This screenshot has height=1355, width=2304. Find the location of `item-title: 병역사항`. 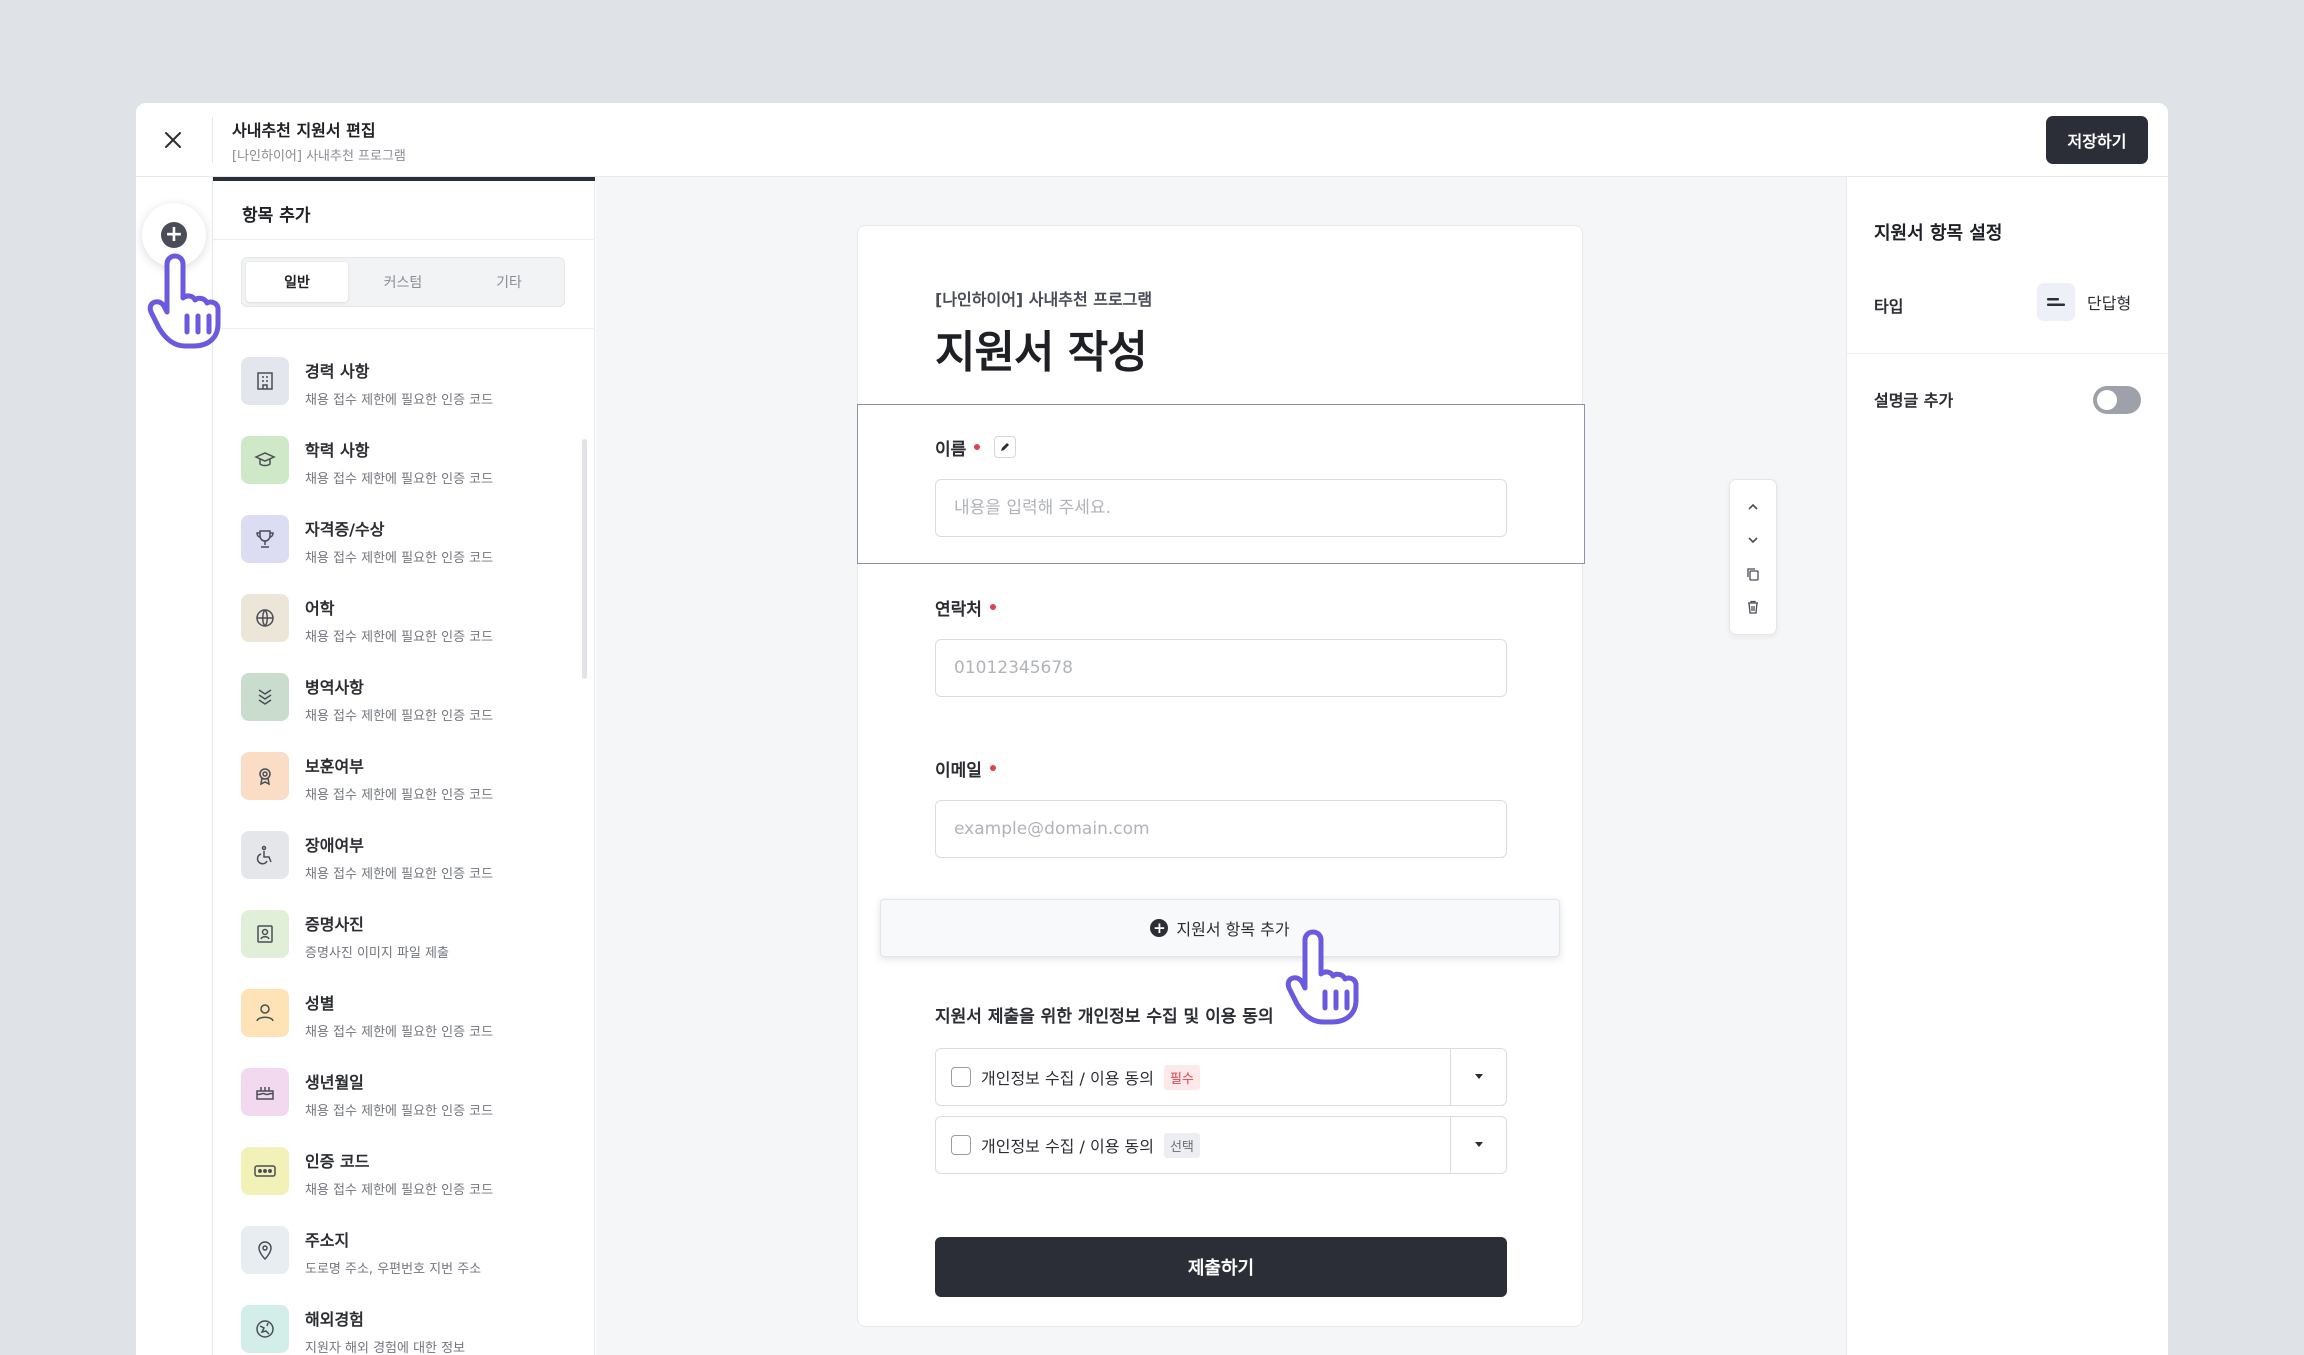

item-title: 병역사항 is located at coordinates (334, 687).